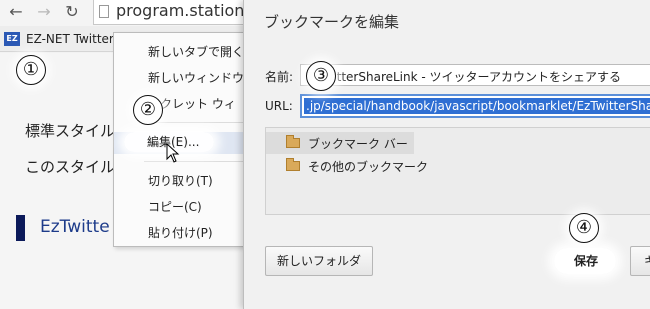 Image resolution: width=650 pixels, height=309 pixels. What do you see at coordinates (279, 106) in the screenshot?
I see `url-label: URL:` at bounding box center [279, 106].